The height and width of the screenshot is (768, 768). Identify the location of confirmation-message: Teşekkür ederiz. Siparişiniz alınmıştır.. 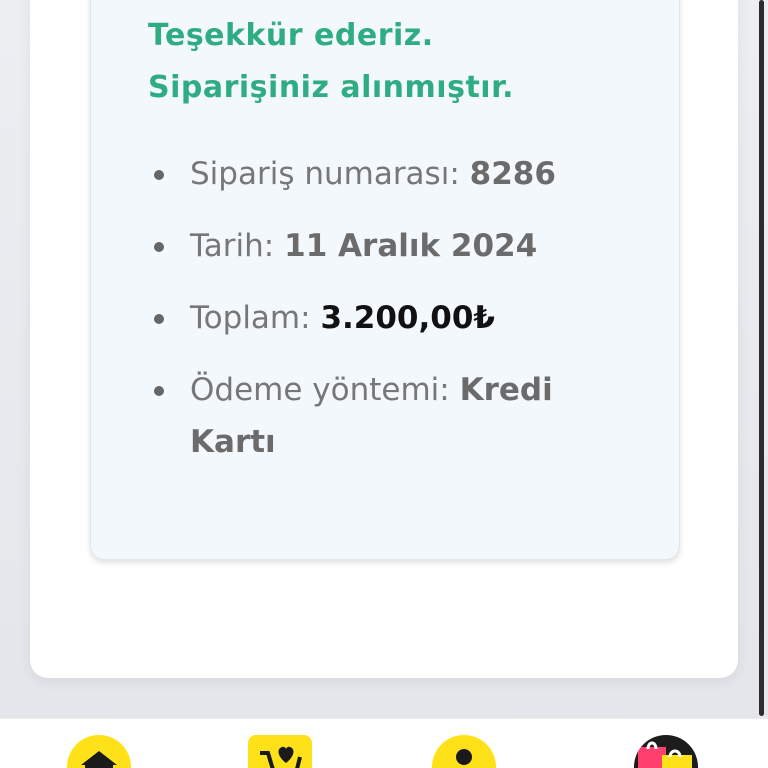
(408, 62).